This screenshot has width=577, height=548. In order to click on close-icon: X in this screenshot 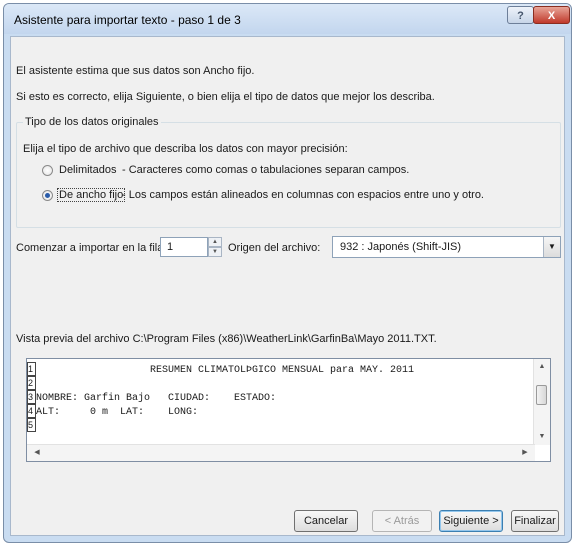, I will do `click(551, 16)`.